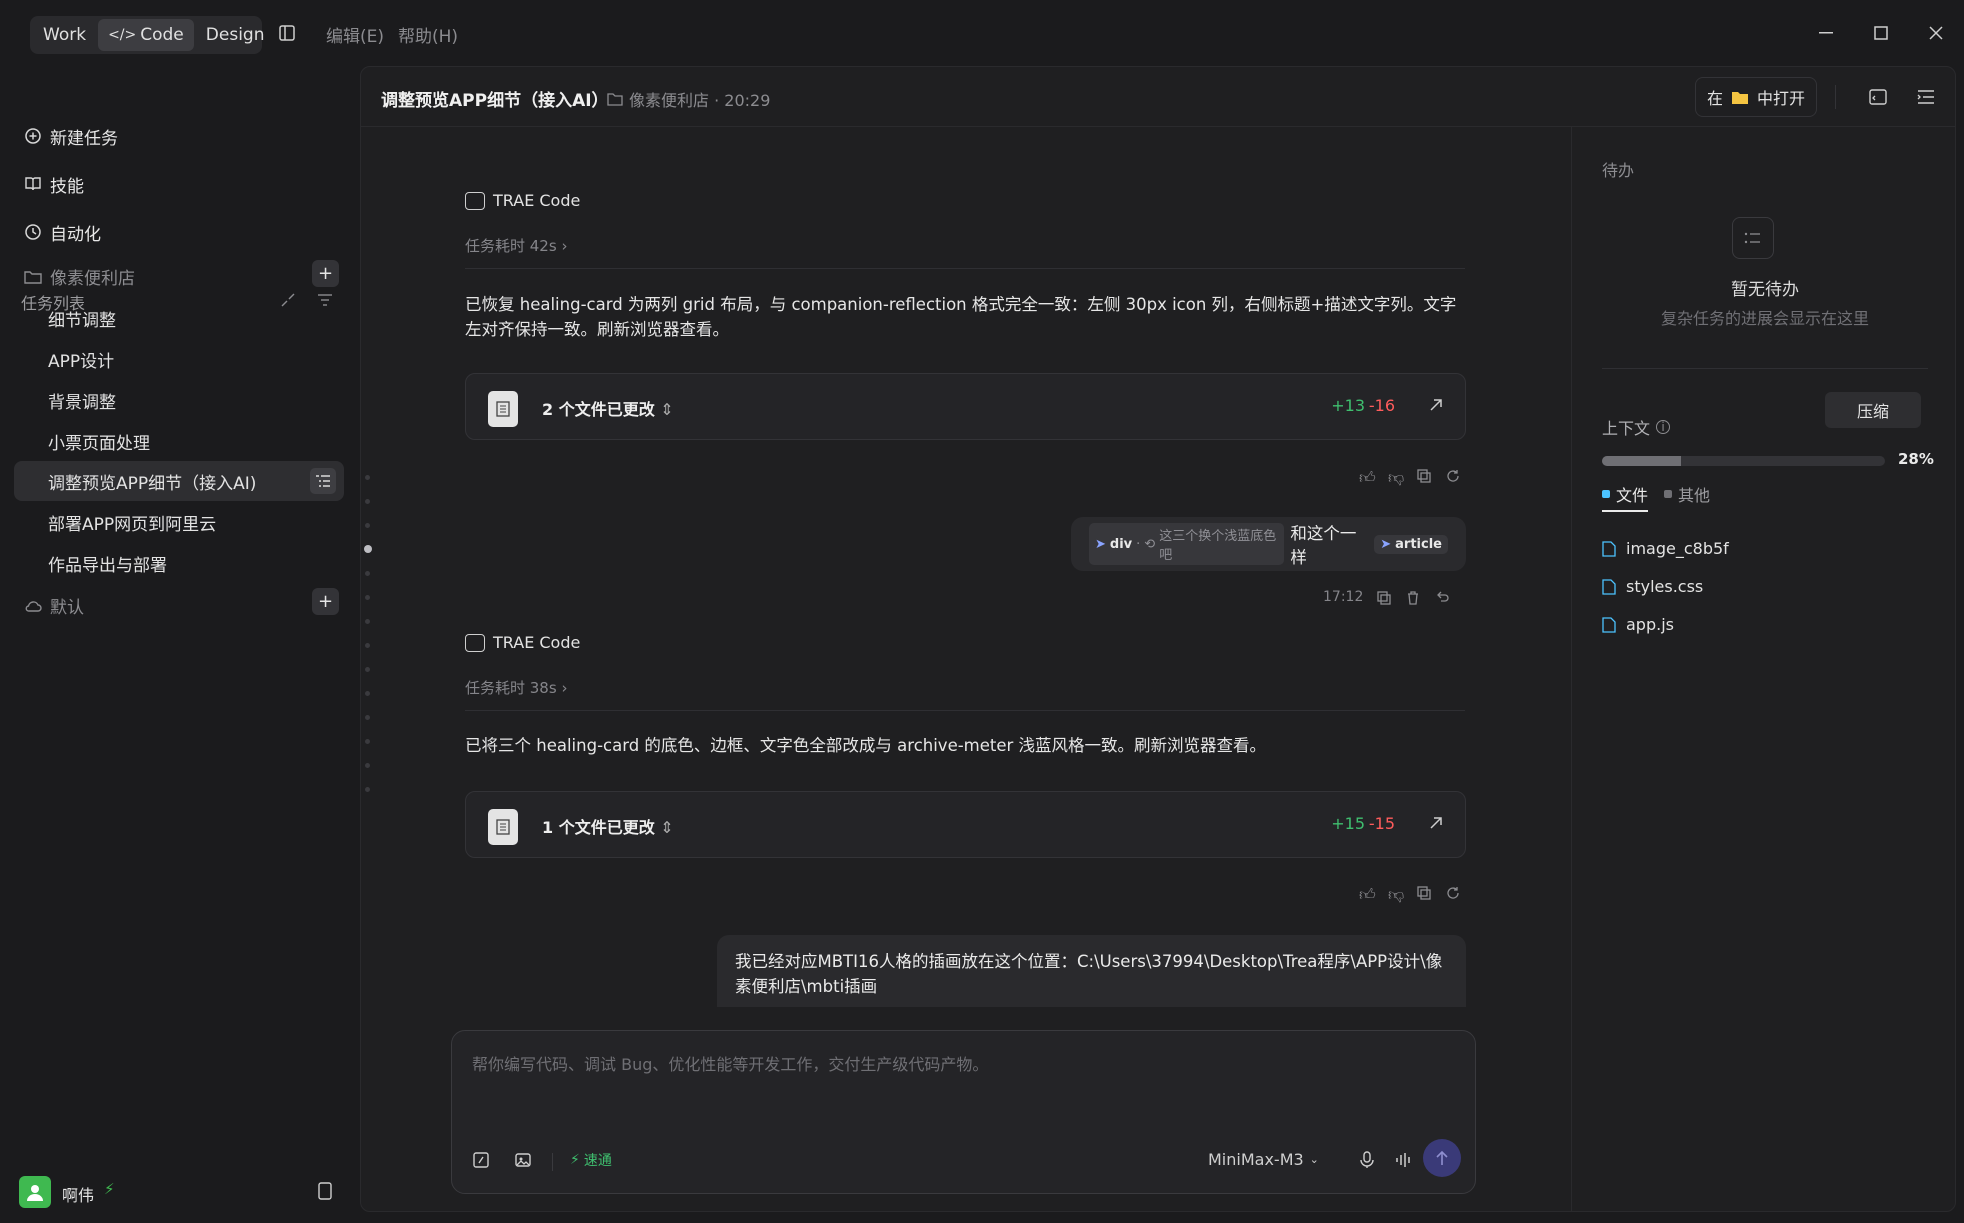 The height and width of the screenshot is (1223, 1964). I want to click on nav-automation: 自动化, so click(62, 232).